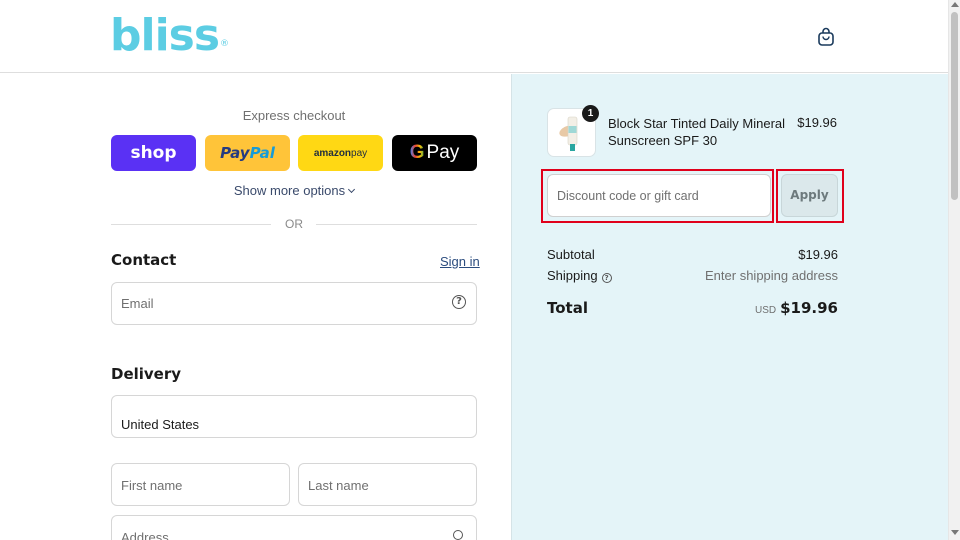  I want to click on chevron-down-icon, so click(352, 189).